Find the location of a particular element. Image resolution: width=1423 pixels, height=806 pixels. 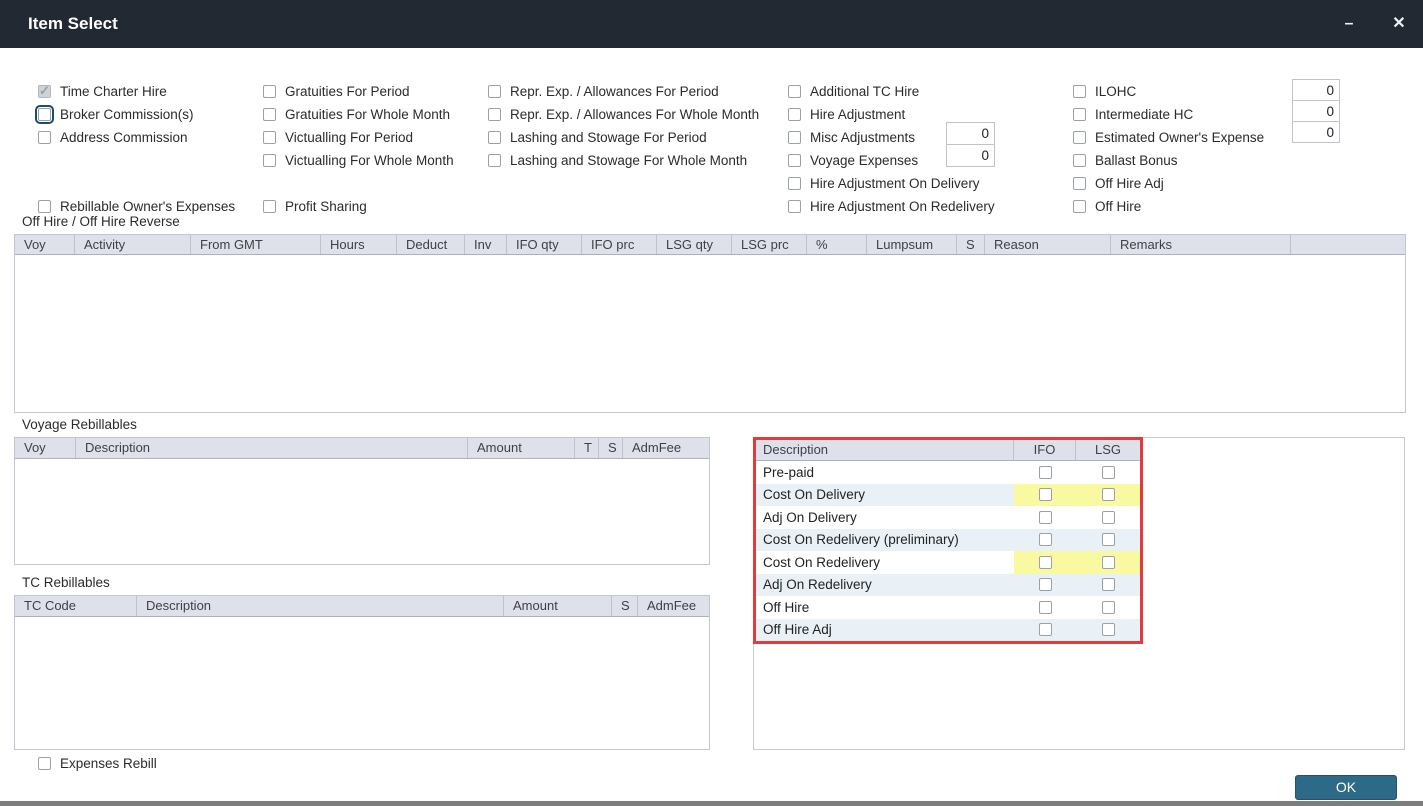

checkbox-time-charter-hire is located at coordinates (44, 91).